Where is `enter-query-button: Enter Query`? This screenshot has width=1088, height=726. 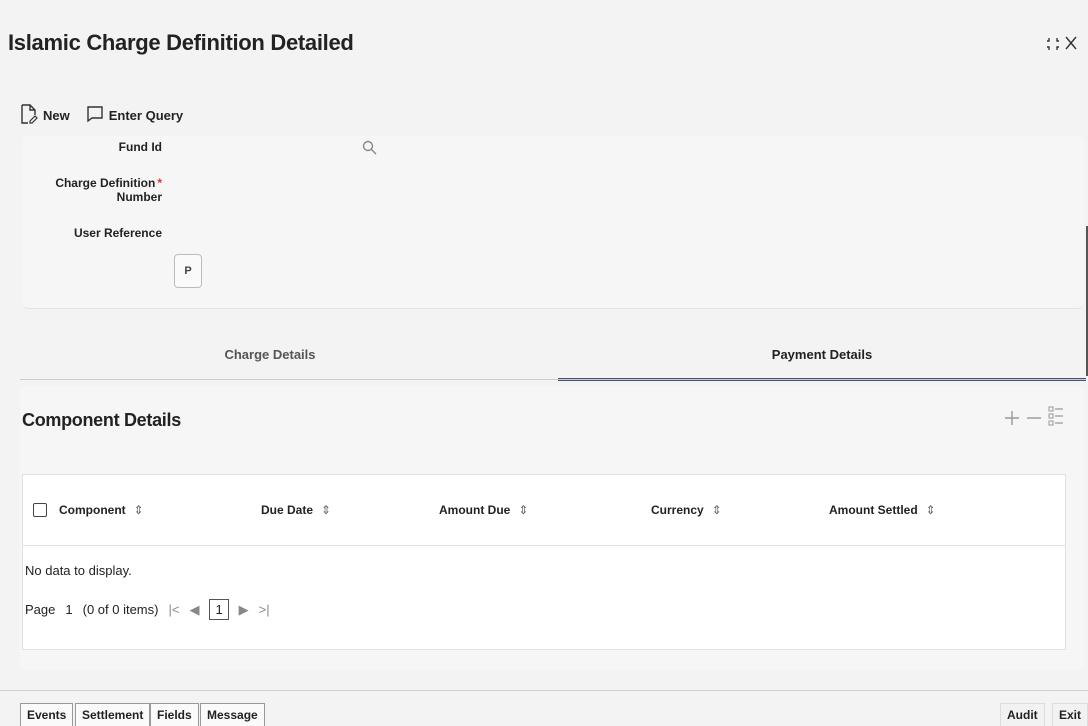 enter-query-button: Enter Query is located at coordinates (134, 115).